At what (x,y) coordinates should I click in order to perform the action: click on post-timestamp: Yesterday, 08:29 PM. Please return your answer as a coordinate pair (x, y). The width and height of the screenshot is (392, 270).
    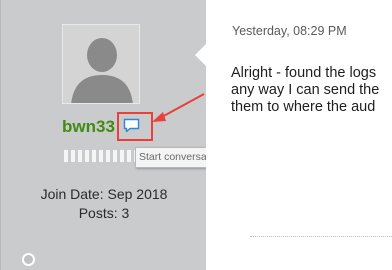
    Looking at the image, I should click on (289, 31).